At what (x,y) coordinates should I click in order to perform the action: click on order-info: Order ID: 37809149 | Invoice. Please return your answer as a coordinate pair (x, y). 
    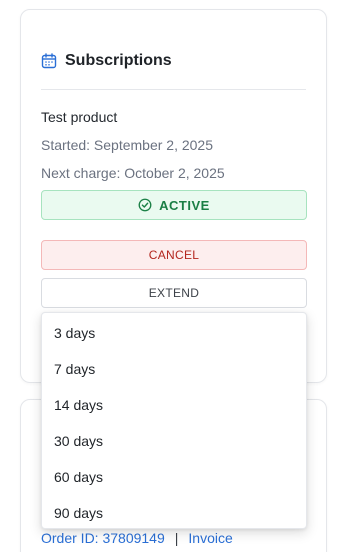
    Looking at the image, I should click on (137, 538).